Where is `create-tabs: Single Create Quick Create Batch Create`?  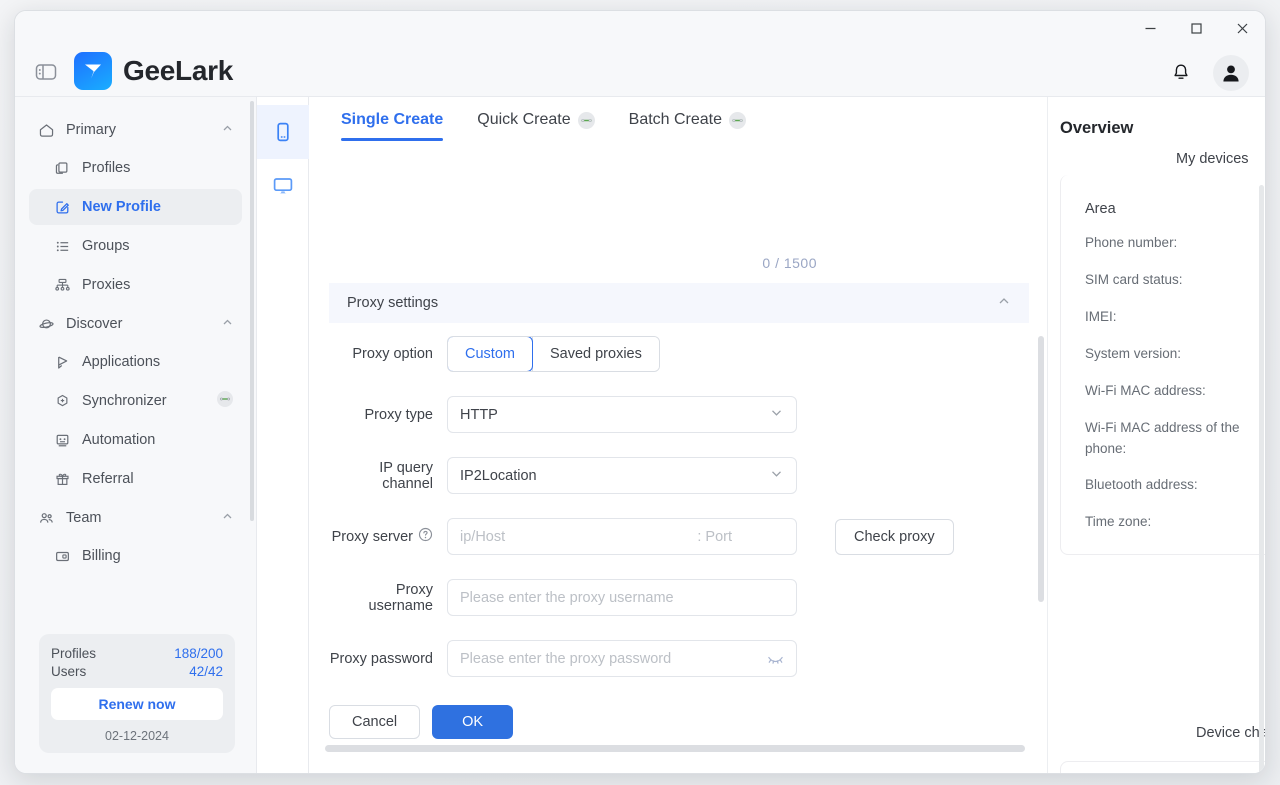
create-tabs: Single Create Quick Create Batch Create is located at coordinates (678, 125).